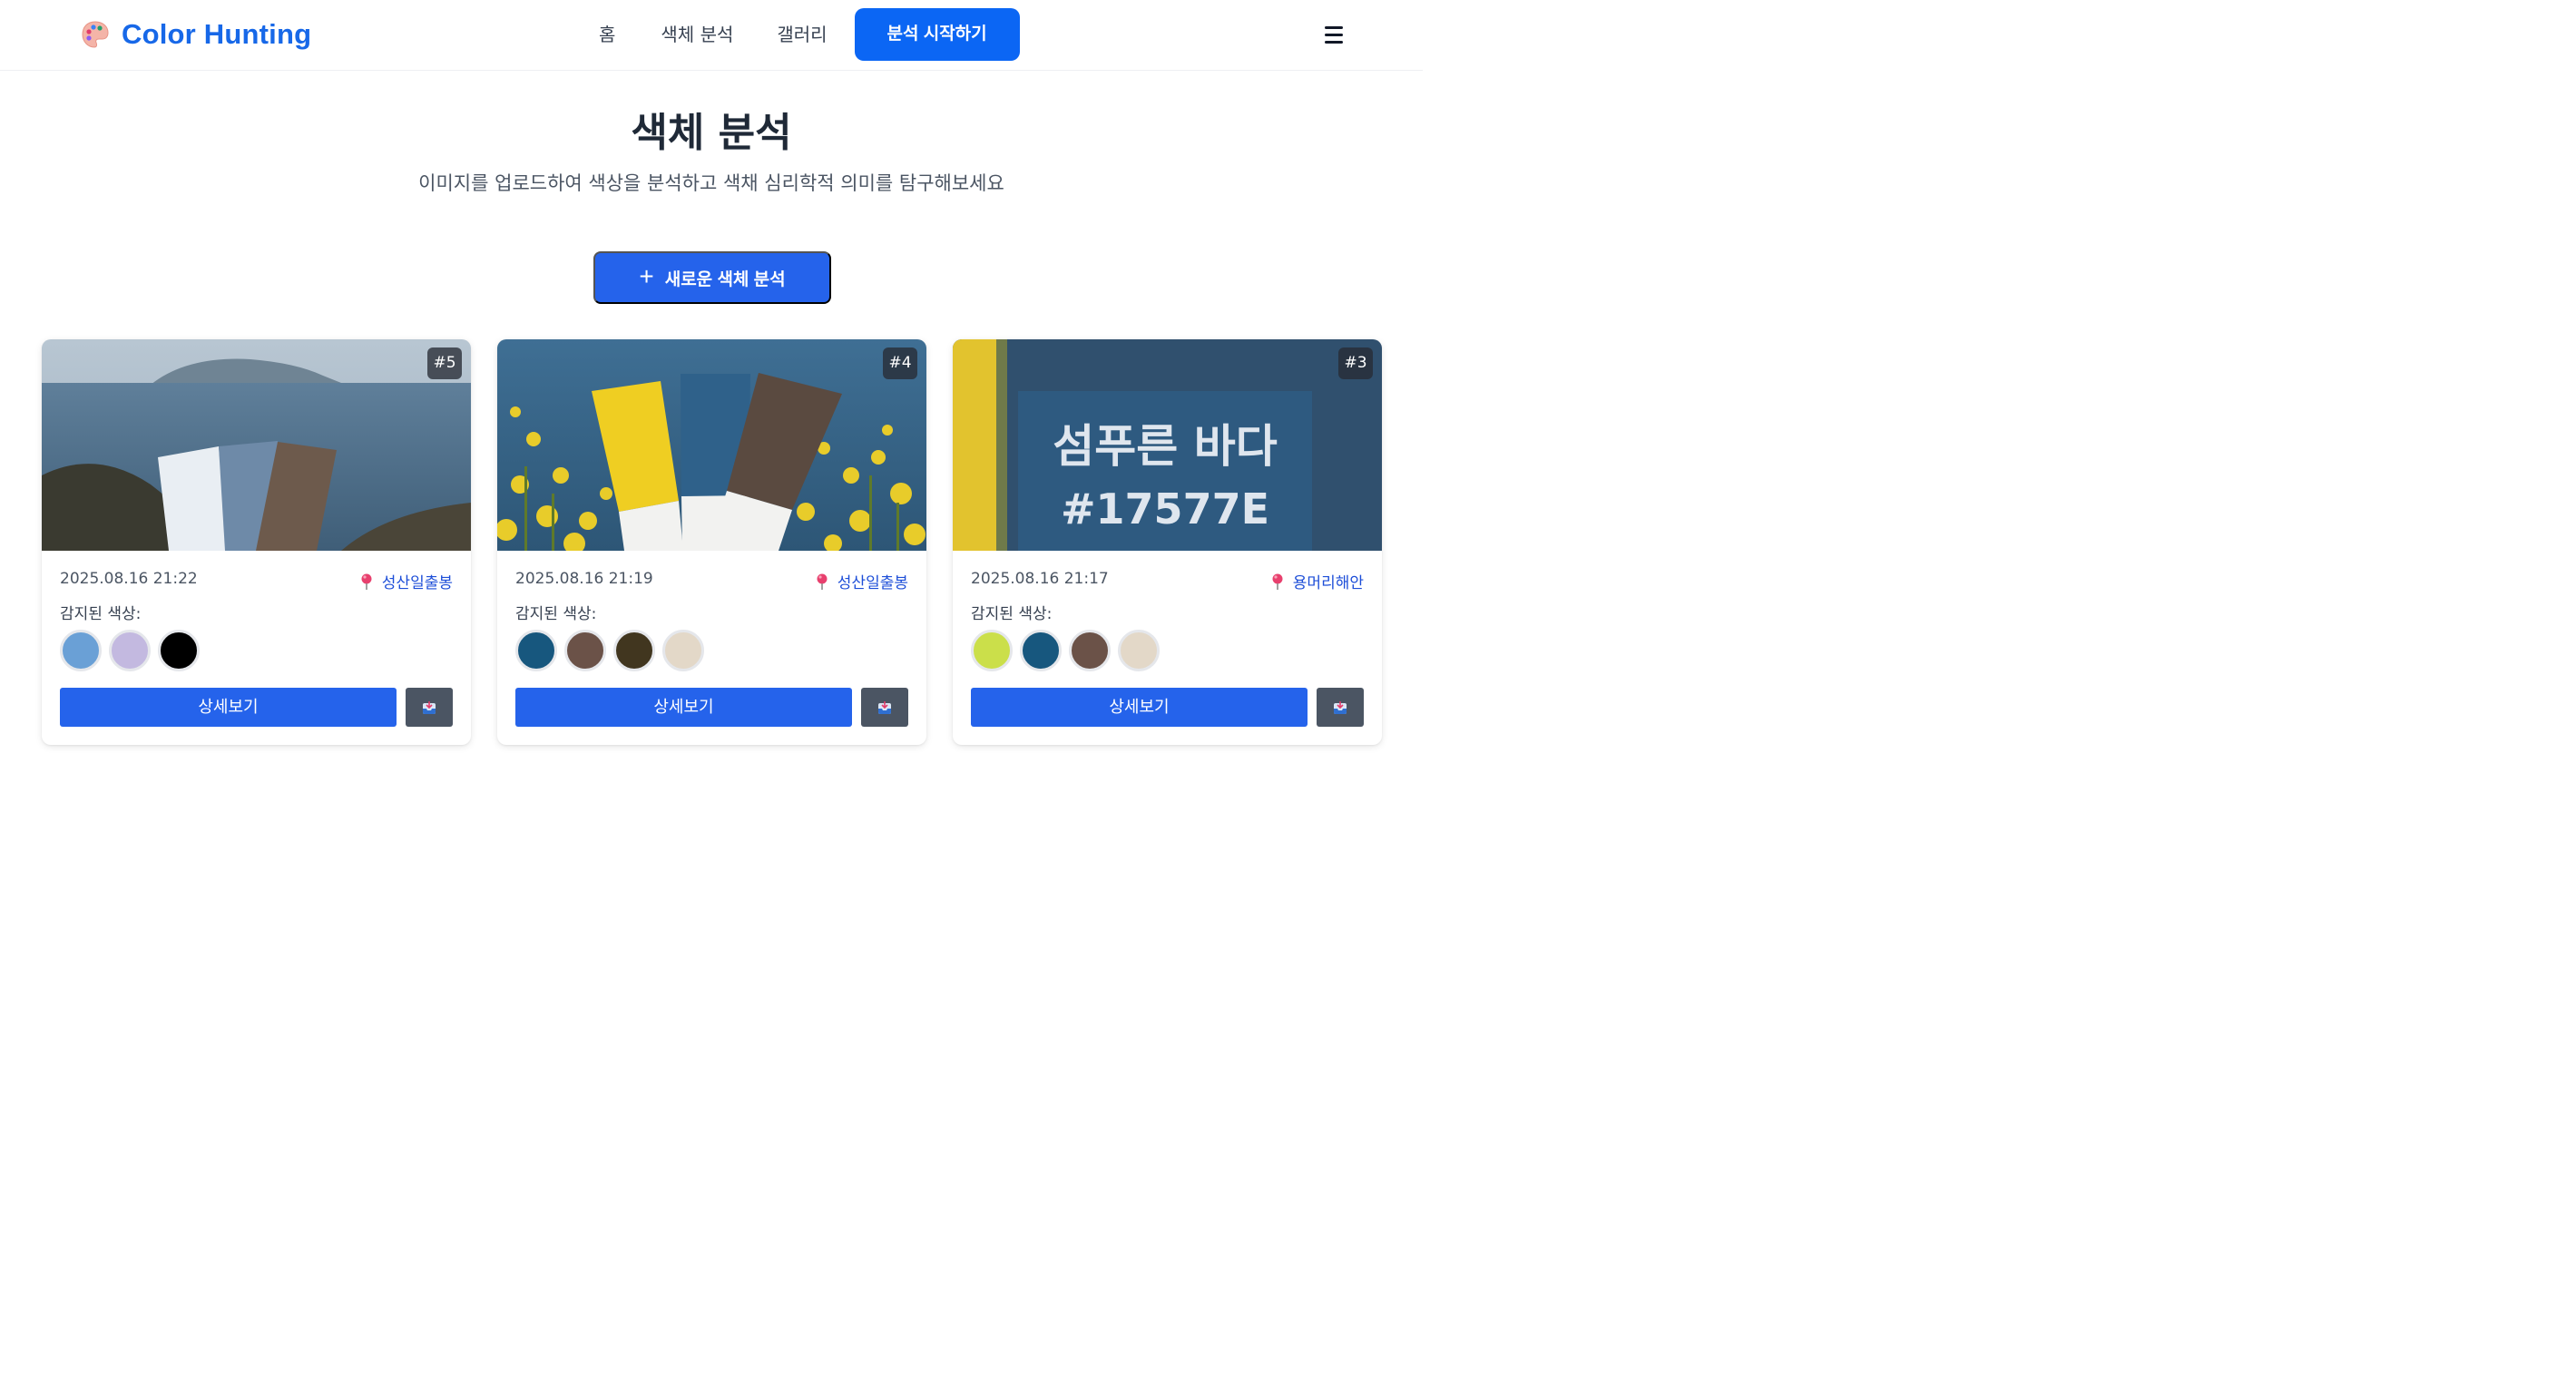 Image resolution: width=2576 pixels, height=1380 pixels. Describe the element at coordinates (802, 34) in the screenshot. I see `nav-link-gallery: 갤러리` at that location.